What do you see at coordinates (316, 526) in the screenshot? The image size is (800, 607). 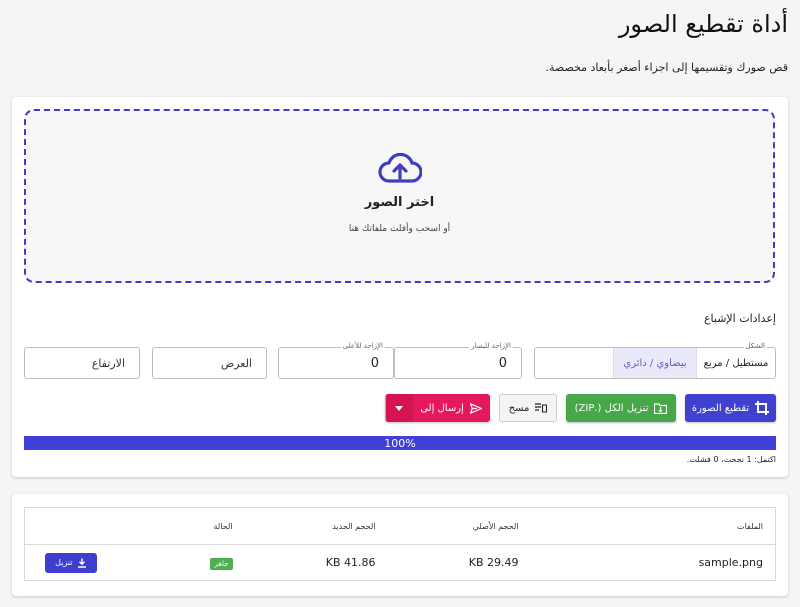 I see `header-new-size: الحجم الجديد` at bounding box center [316, 526].